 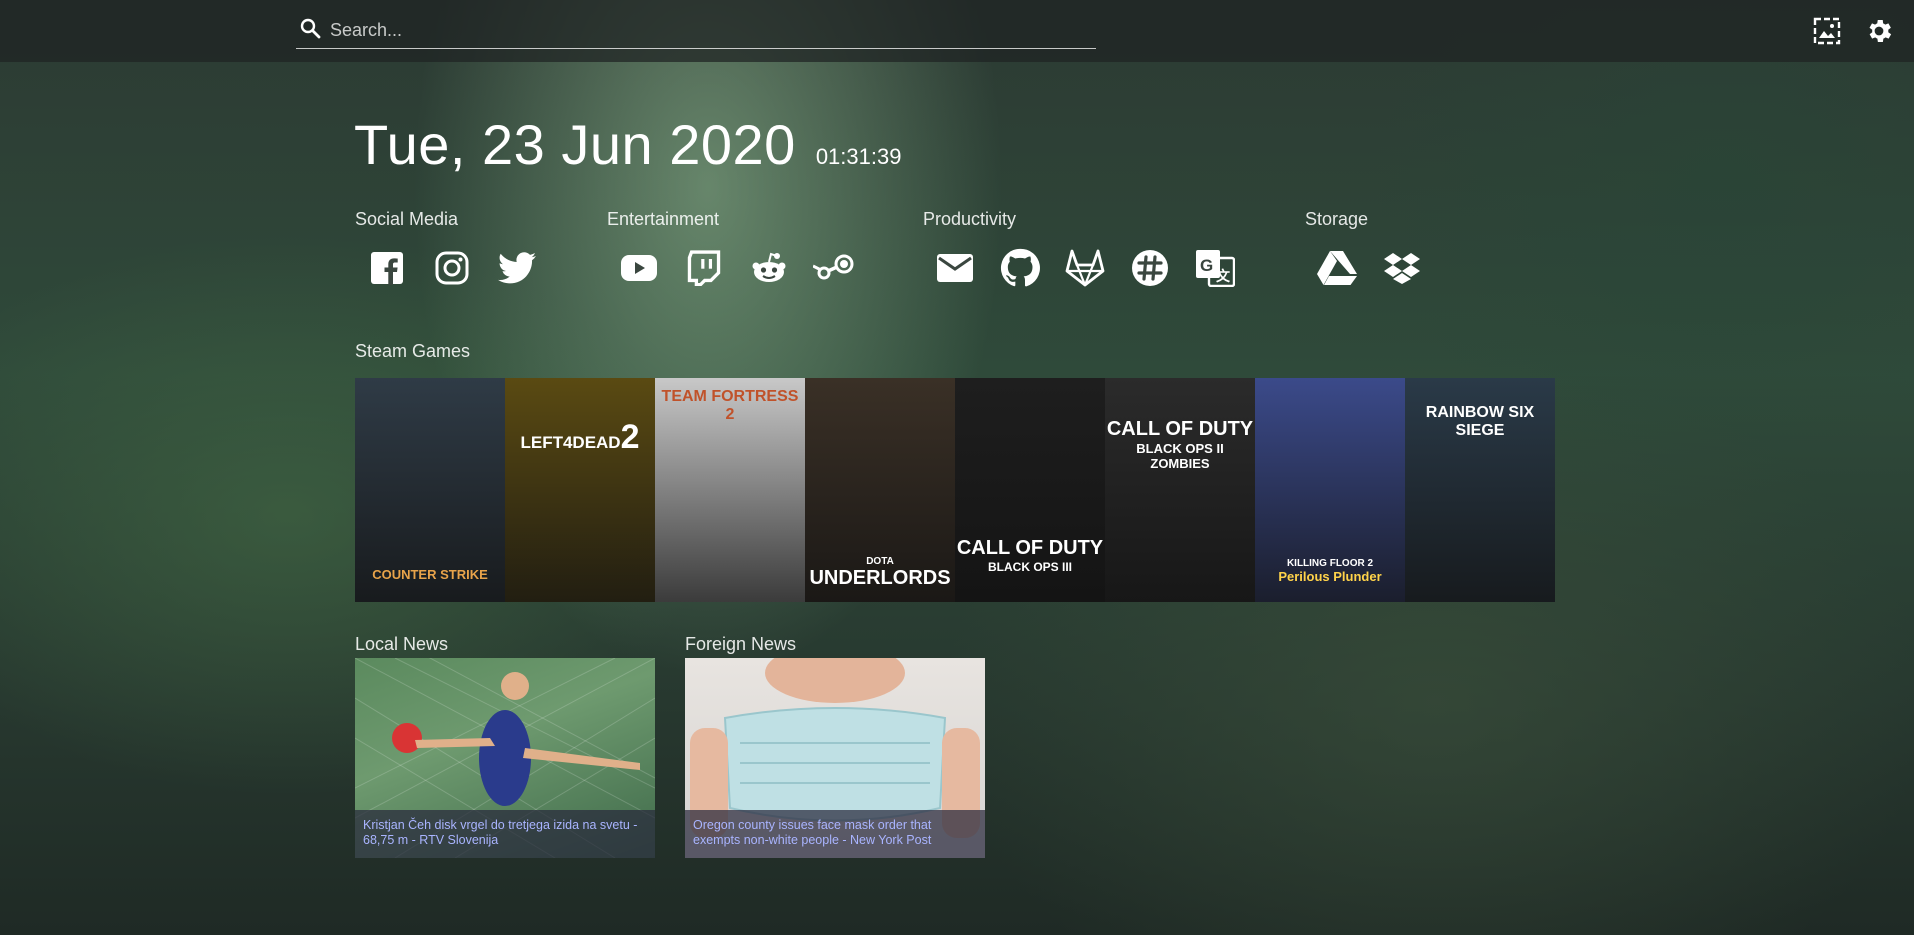 What do you see at coordinates (1337, 219) in the screenshot?
I see `group-title: Storage` at bounding box center [1337, 219].